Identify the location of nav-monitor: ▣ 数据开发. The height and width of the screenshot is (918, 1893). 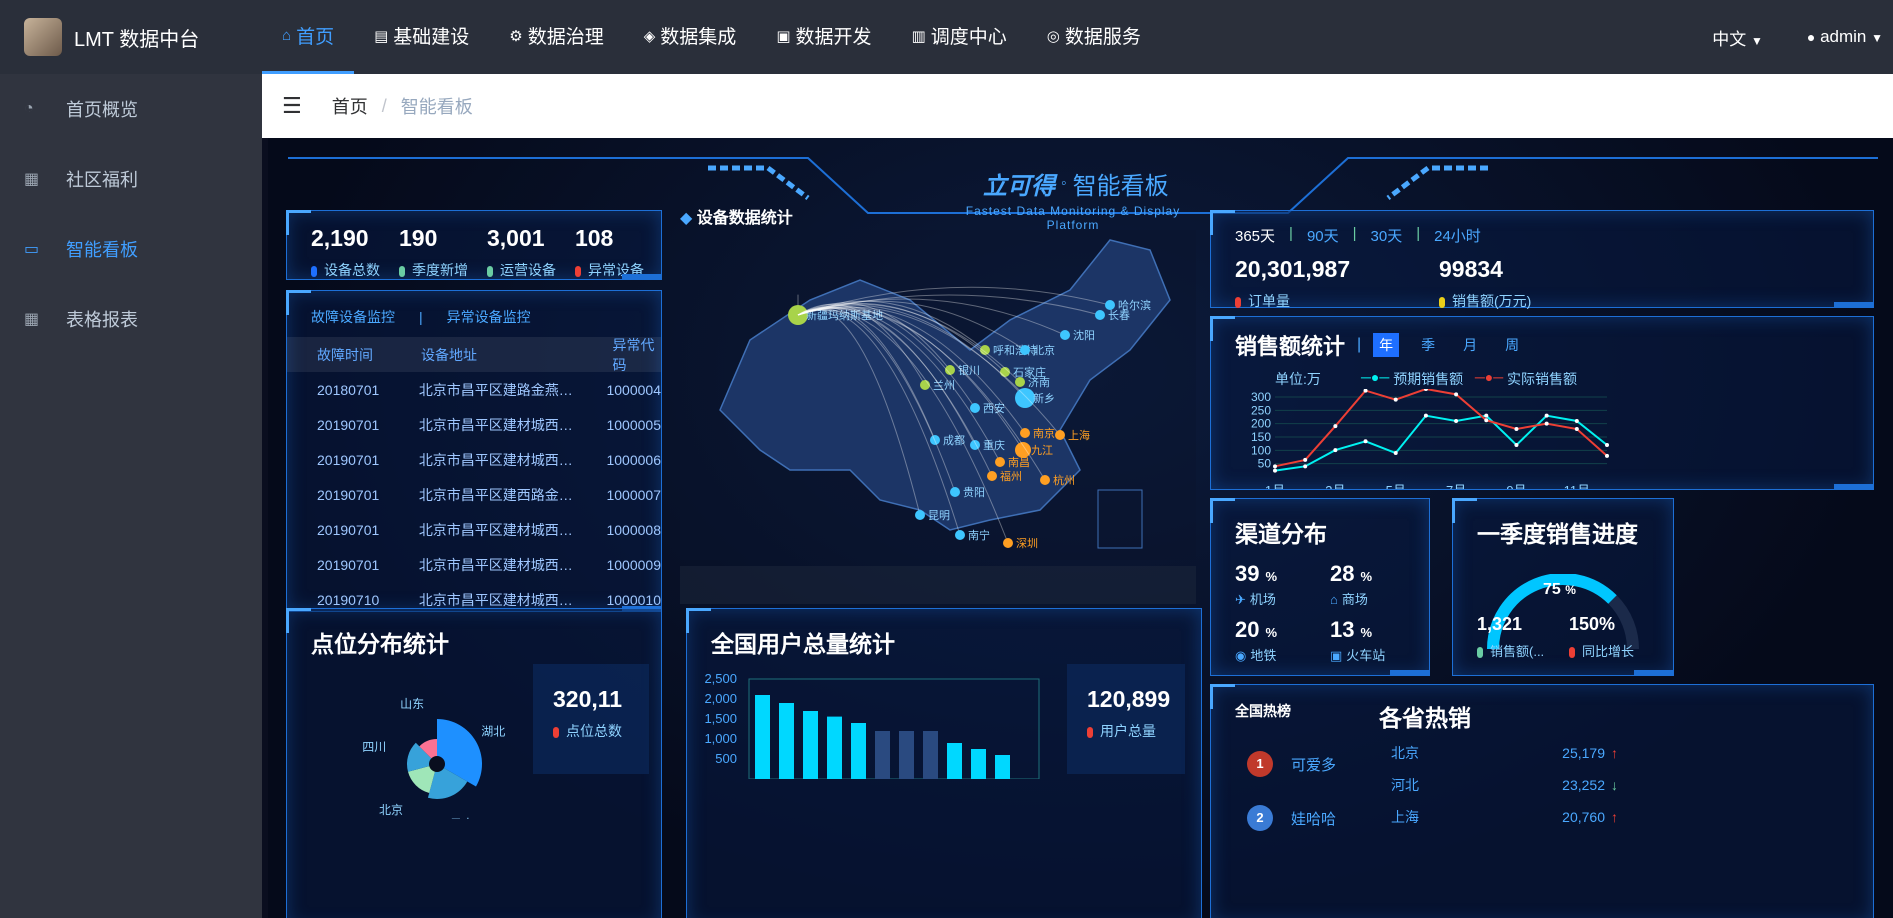
(823, 37).